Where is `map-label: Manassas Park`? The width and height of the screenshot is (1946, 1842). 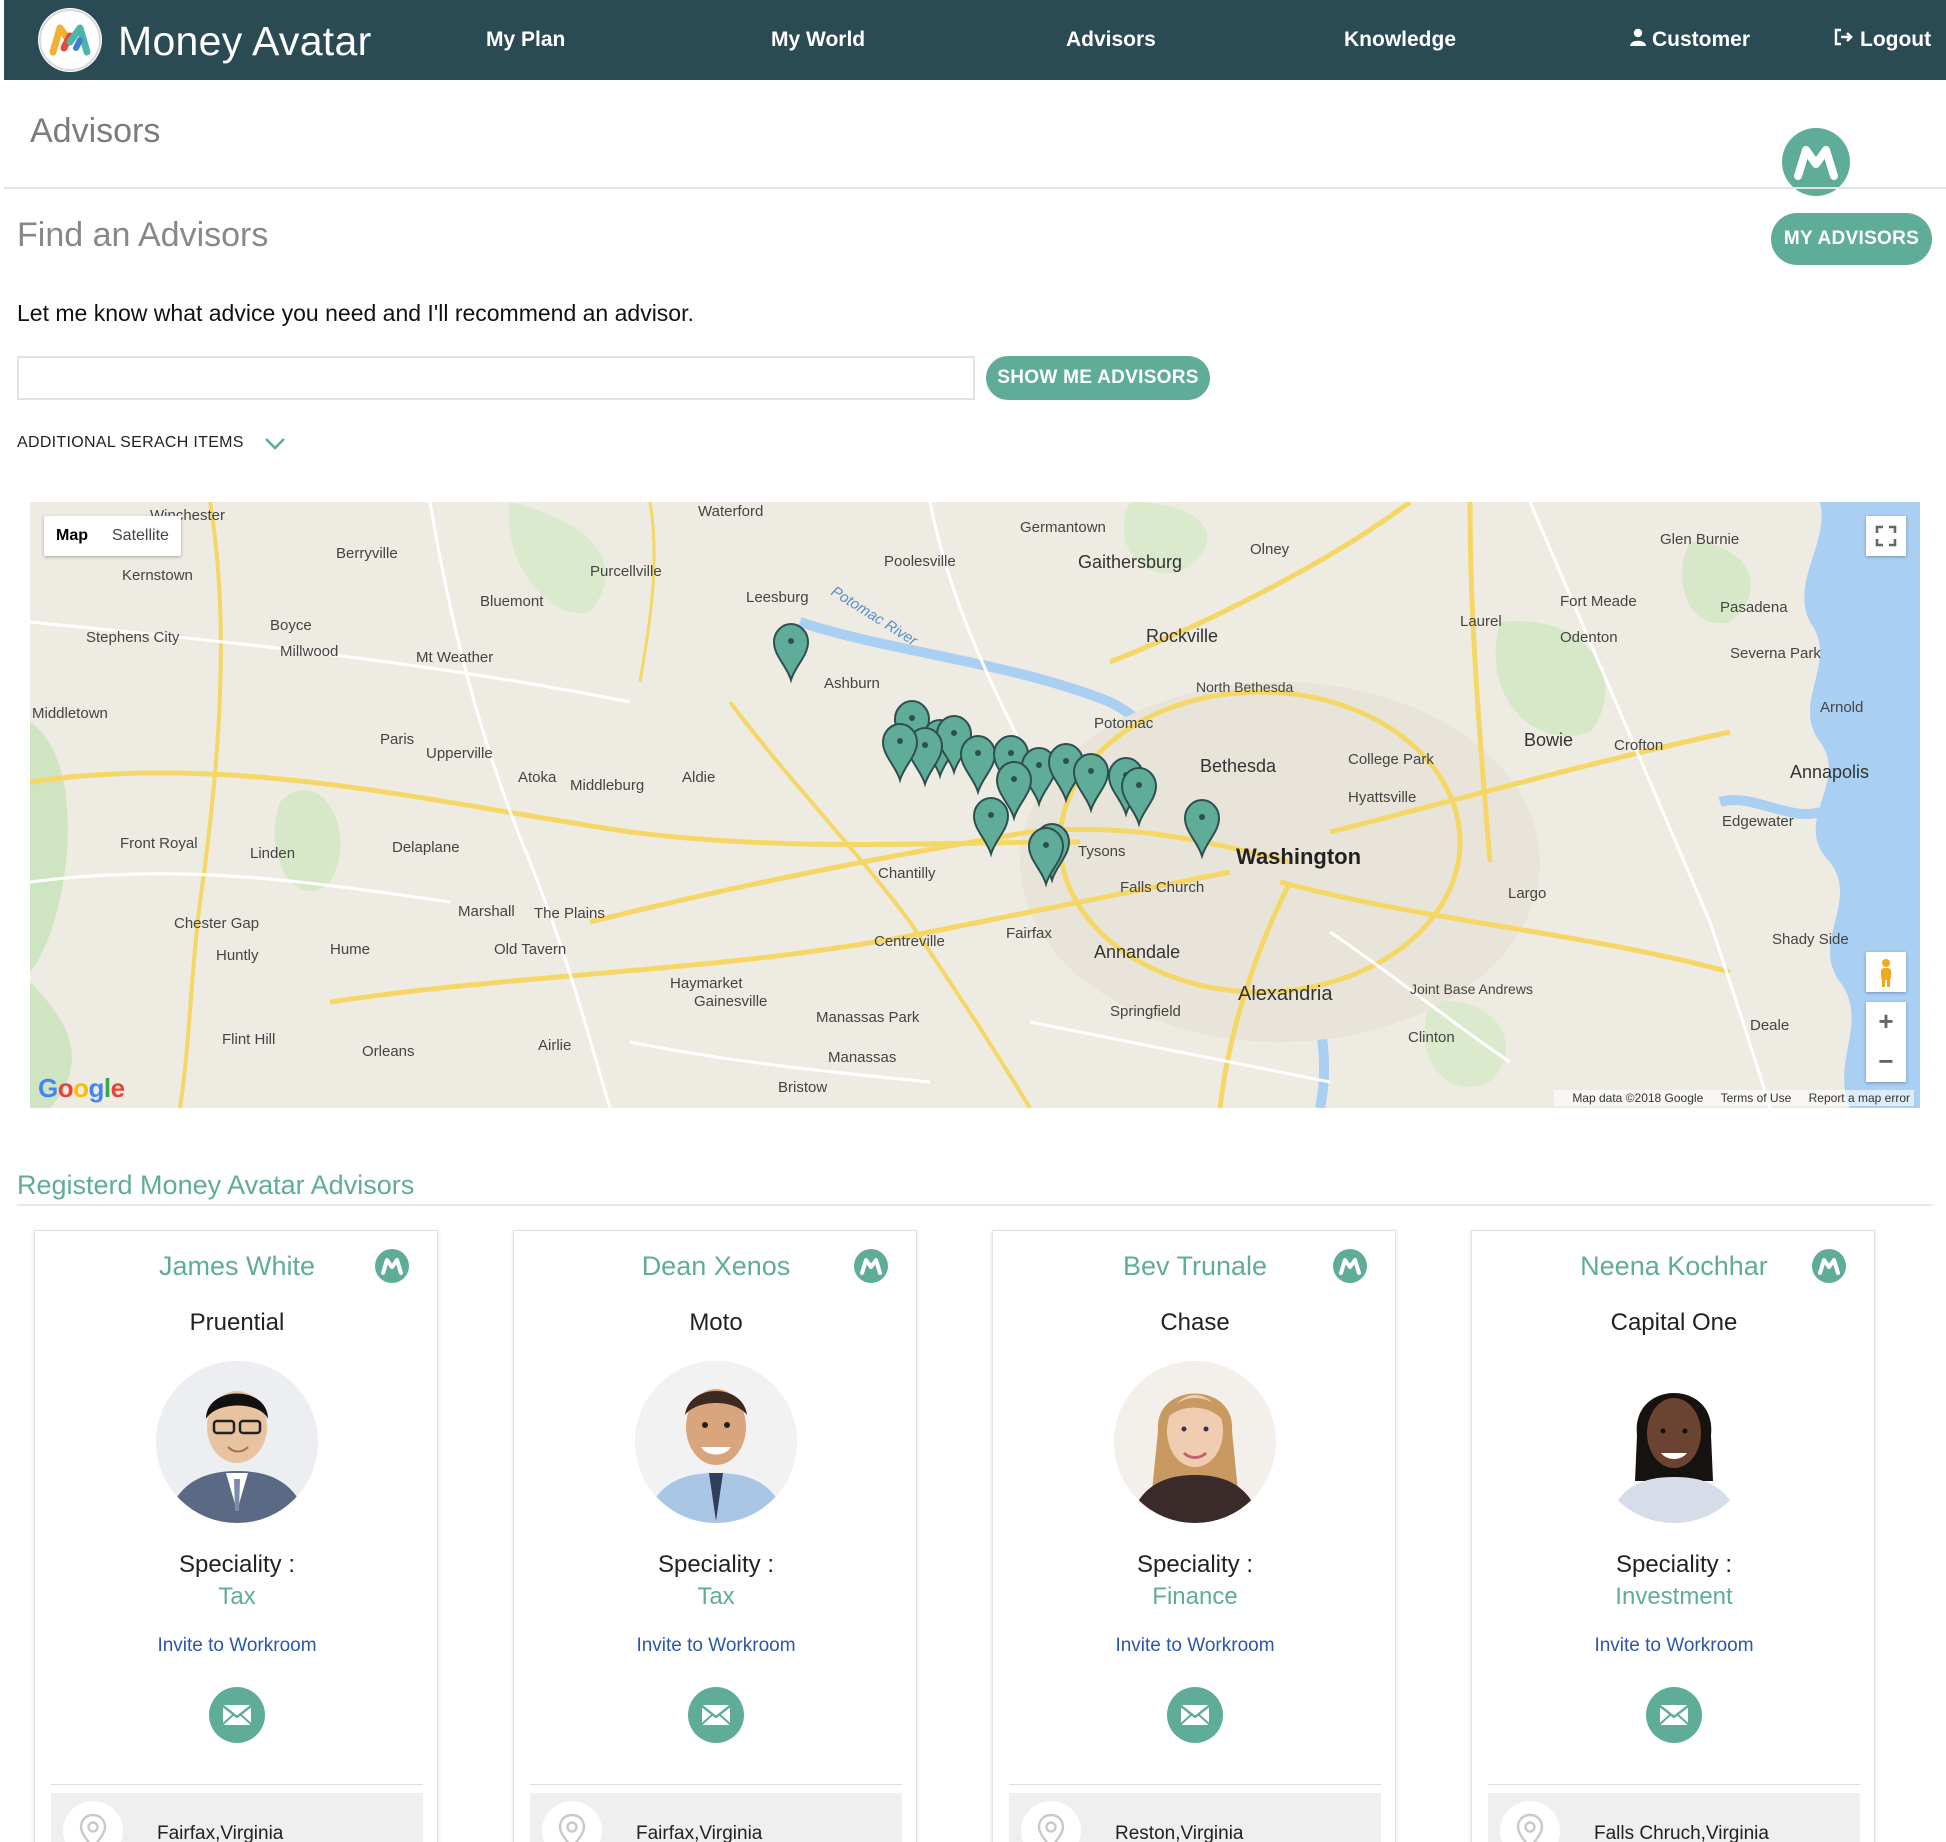
map-label: Manassas Park is located at coordinates (868, 1017).